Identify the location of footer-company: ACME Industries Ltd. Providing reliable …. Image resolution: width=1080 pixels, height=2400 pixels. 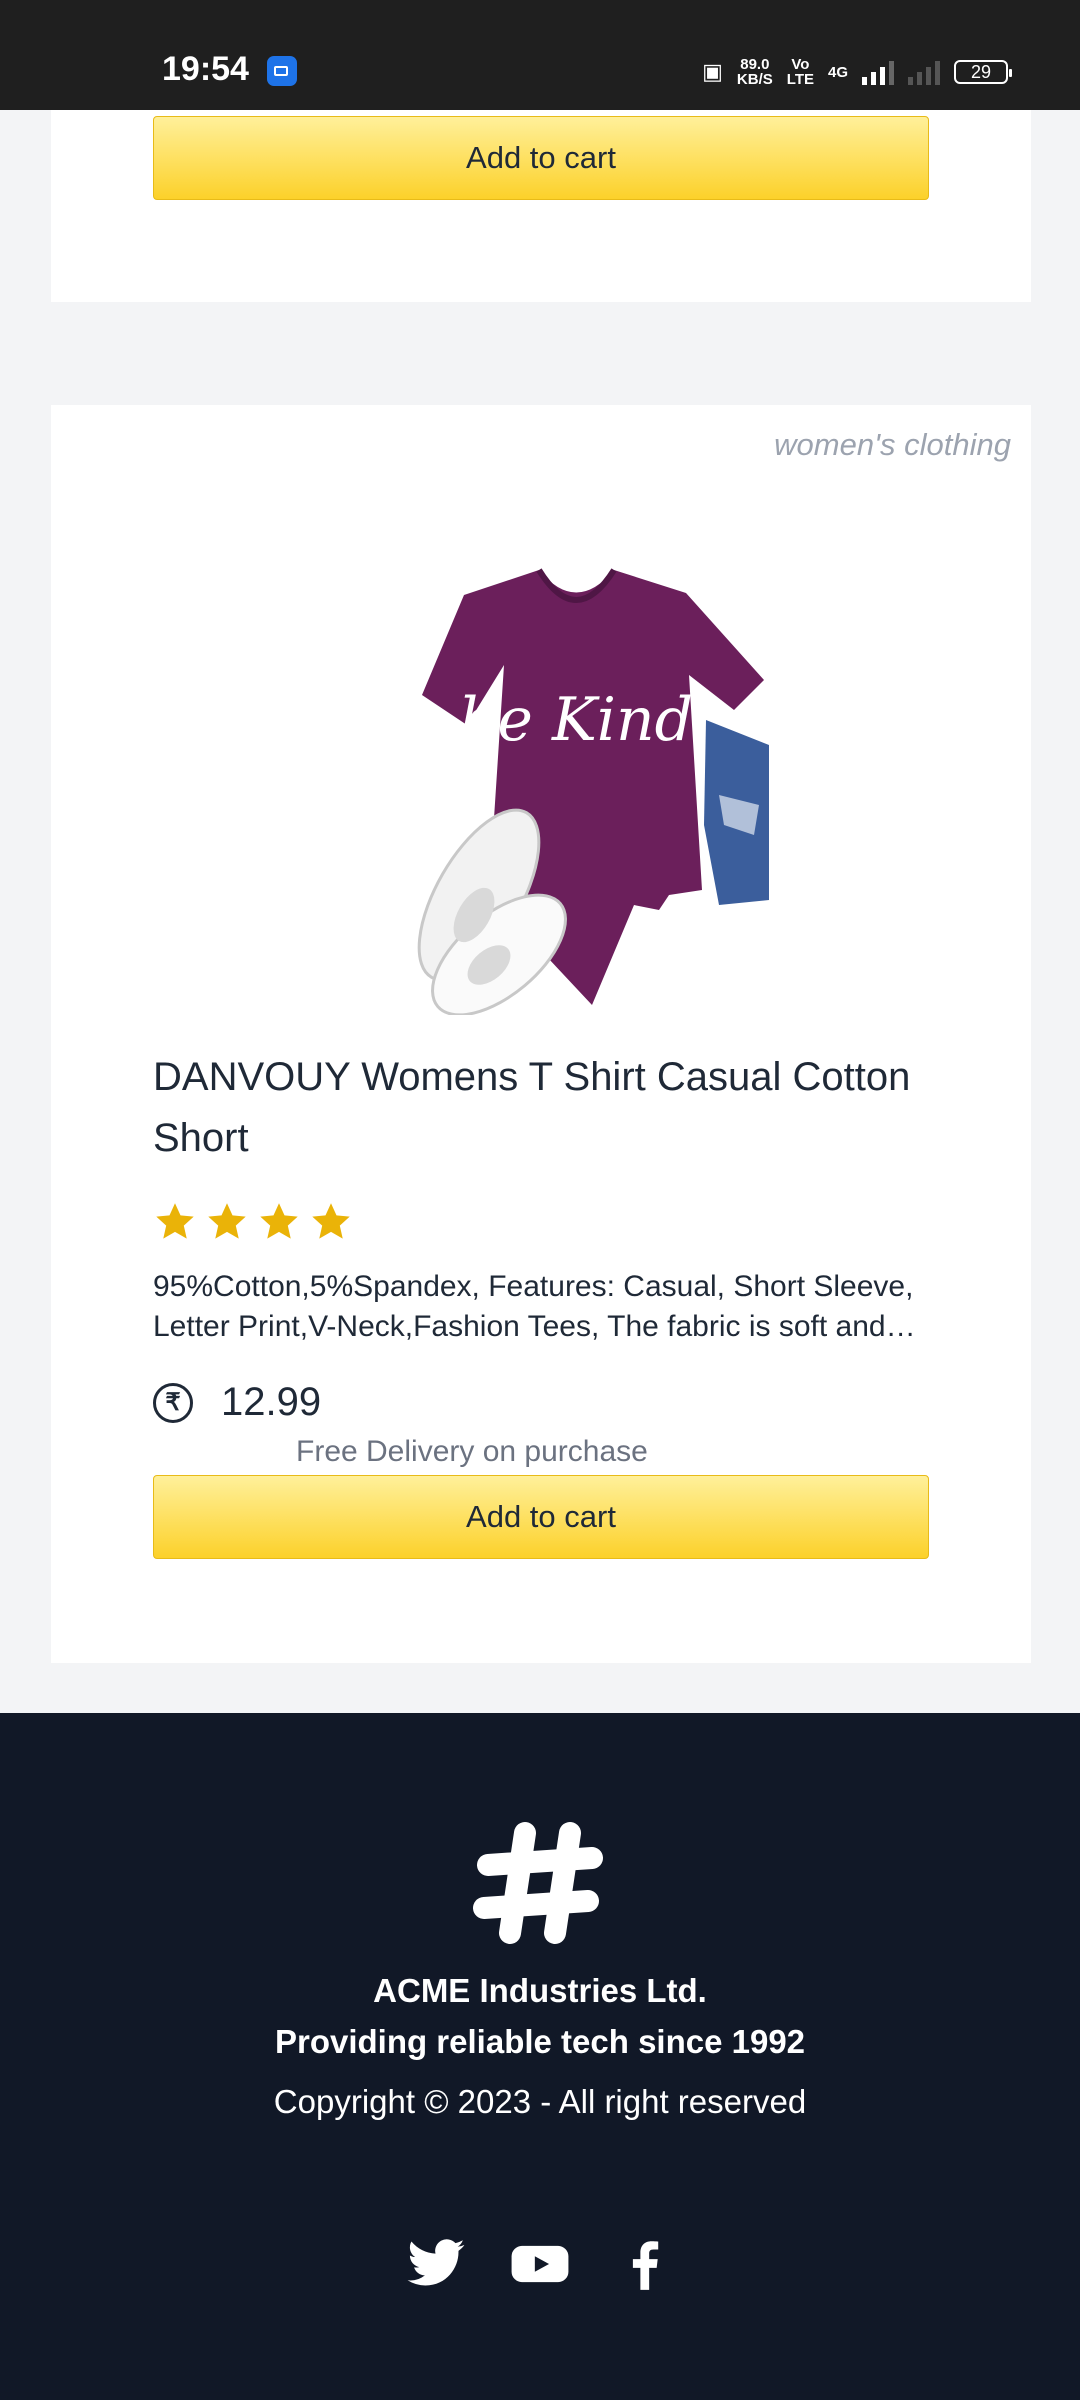
(540, 2016).